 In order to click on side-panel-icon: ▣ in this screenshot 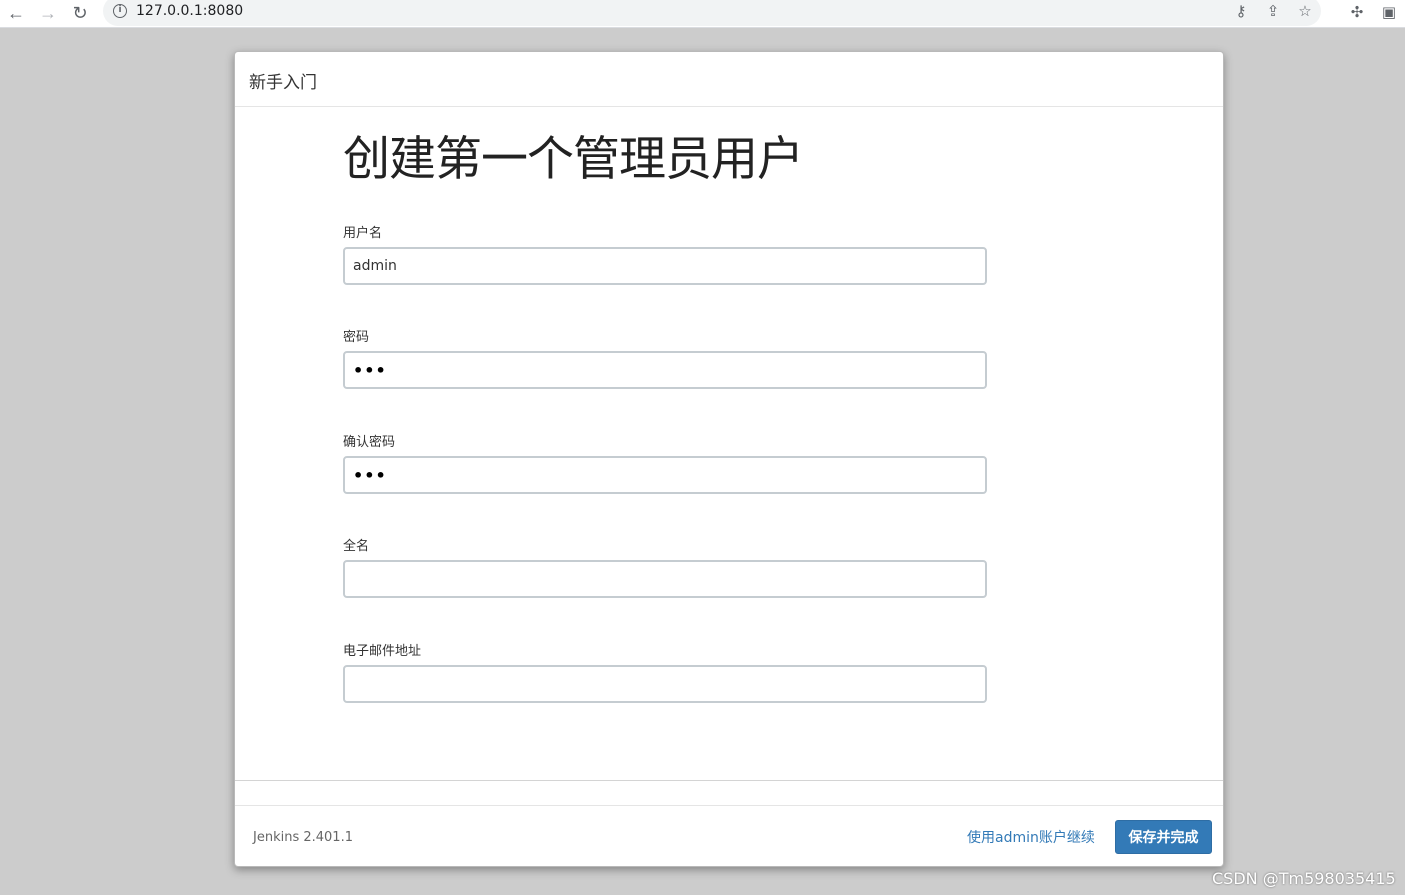, I will do `click(1389, 12)`.